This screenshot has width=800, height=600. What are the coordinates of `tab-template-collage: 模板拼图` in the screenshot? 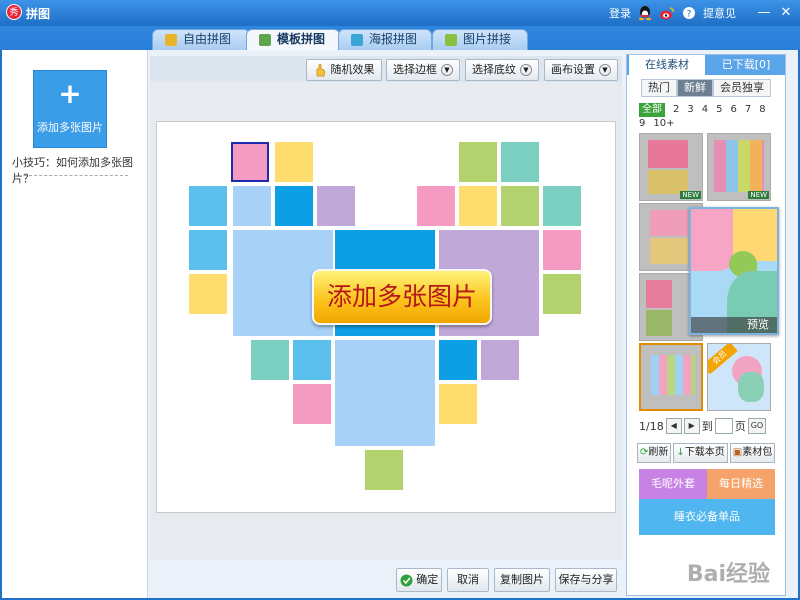 It's located at (293, 40).